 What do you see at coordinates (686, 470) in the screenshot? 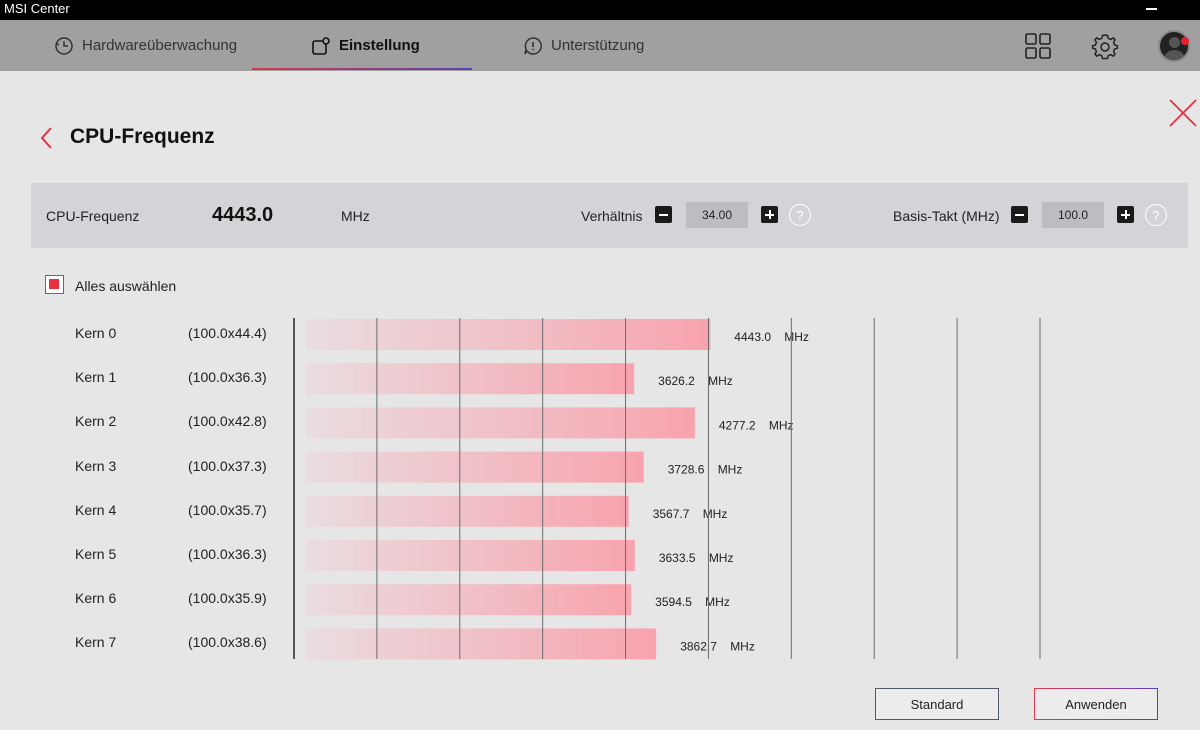
I see `core-frequency-value: 3728.6` at bounding box center [686, 470].